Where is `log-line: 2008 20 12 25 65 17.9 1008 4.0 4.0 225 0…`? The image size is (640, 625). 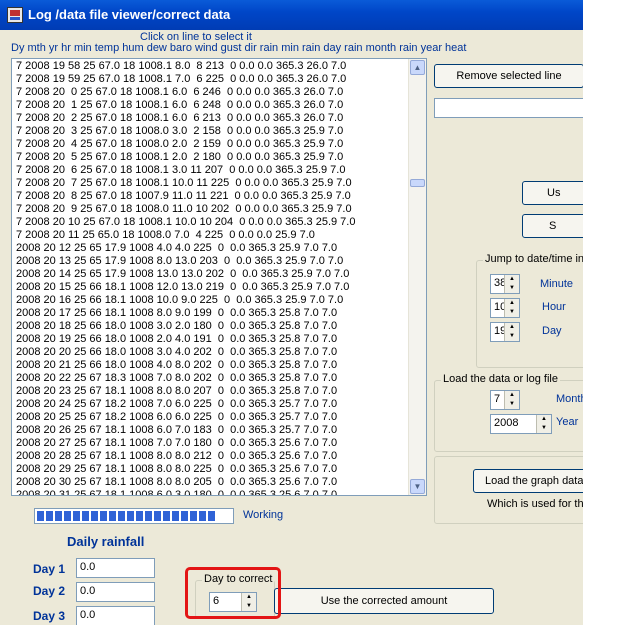
log-line: 2008 20 12 25 65 17.9 1008 4.0 4.0 225 0… is located at coordinates (212, 248).